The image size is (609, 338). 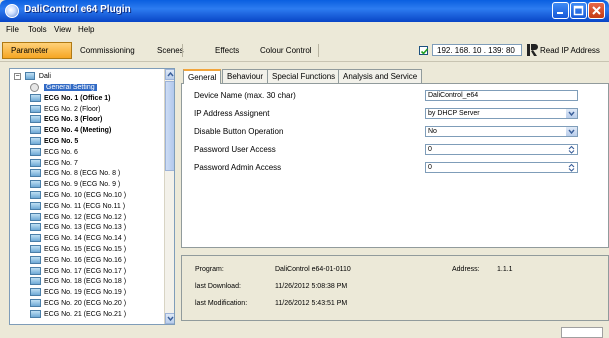 What do you see at coordinates (70, 130) in the screenshot?
I see `tree-item: ECG No. 4 (Meeting)` at bounding box center [70, 130].